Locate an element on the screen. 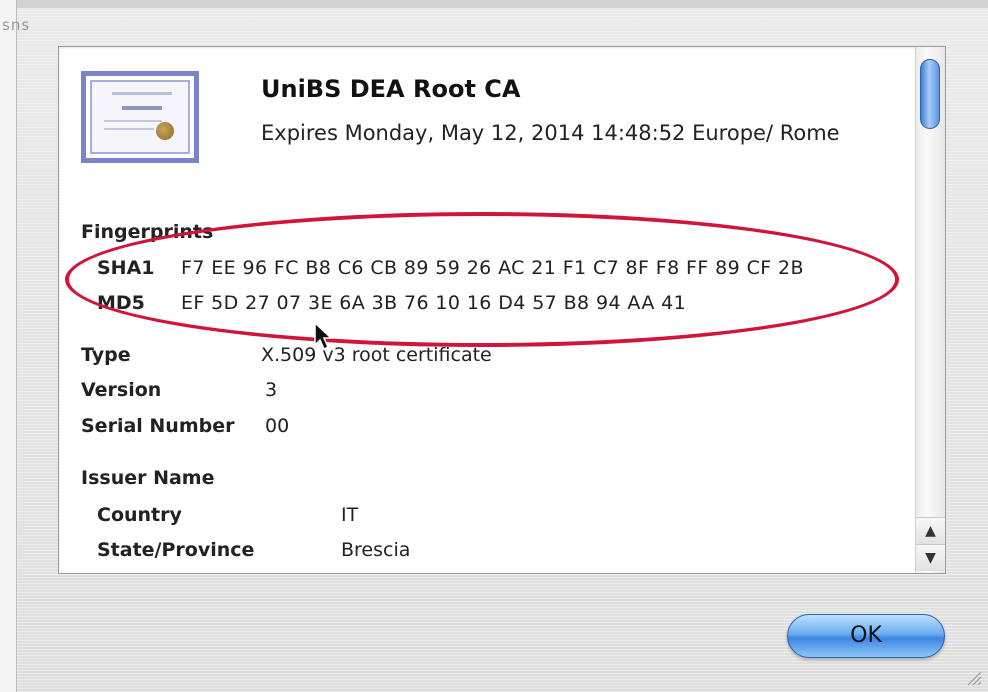 This screenshot has height=692, width=988. sha1-label: SHA1 is located at coordinates (126, 268).